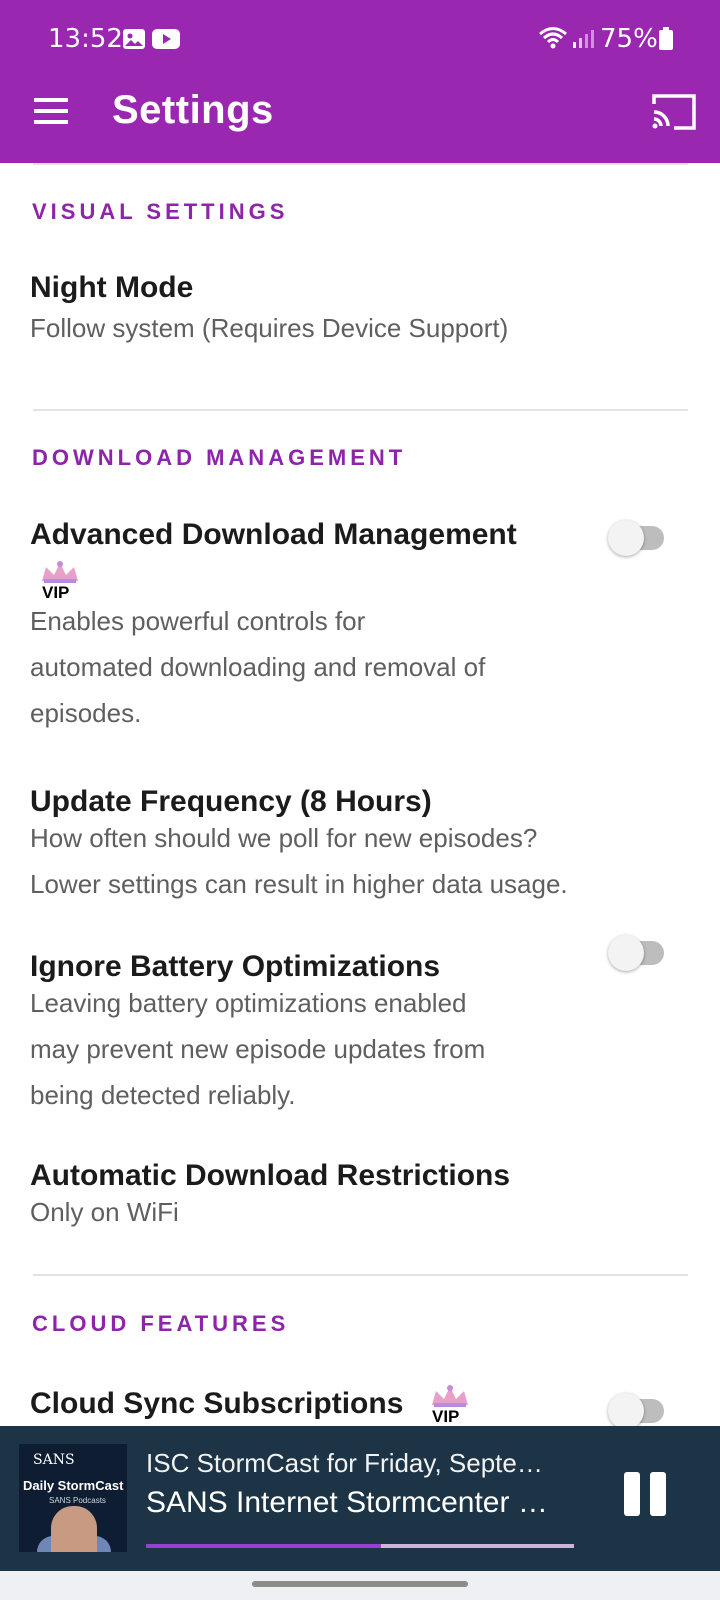  I want to click on podcast-artwork: SANS Daily StormCast SANS Podcasts, so click(73, 1498).